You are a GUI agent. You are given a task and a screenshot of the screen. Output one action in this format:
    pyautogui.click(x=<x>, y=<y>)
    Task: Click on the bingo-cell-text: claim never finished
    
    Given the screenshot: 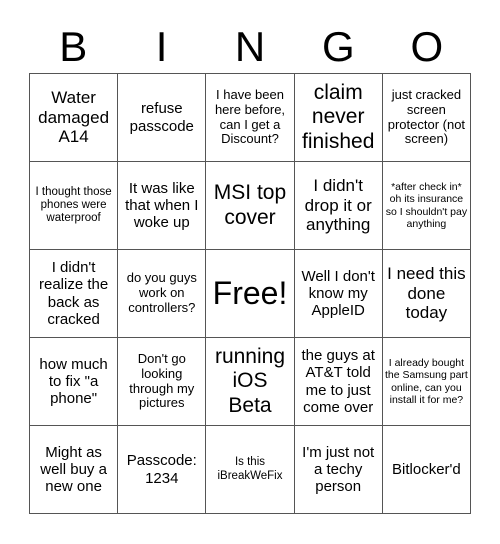 What is the action you would take?
    pyautogui.click(x=338, y=117)
    